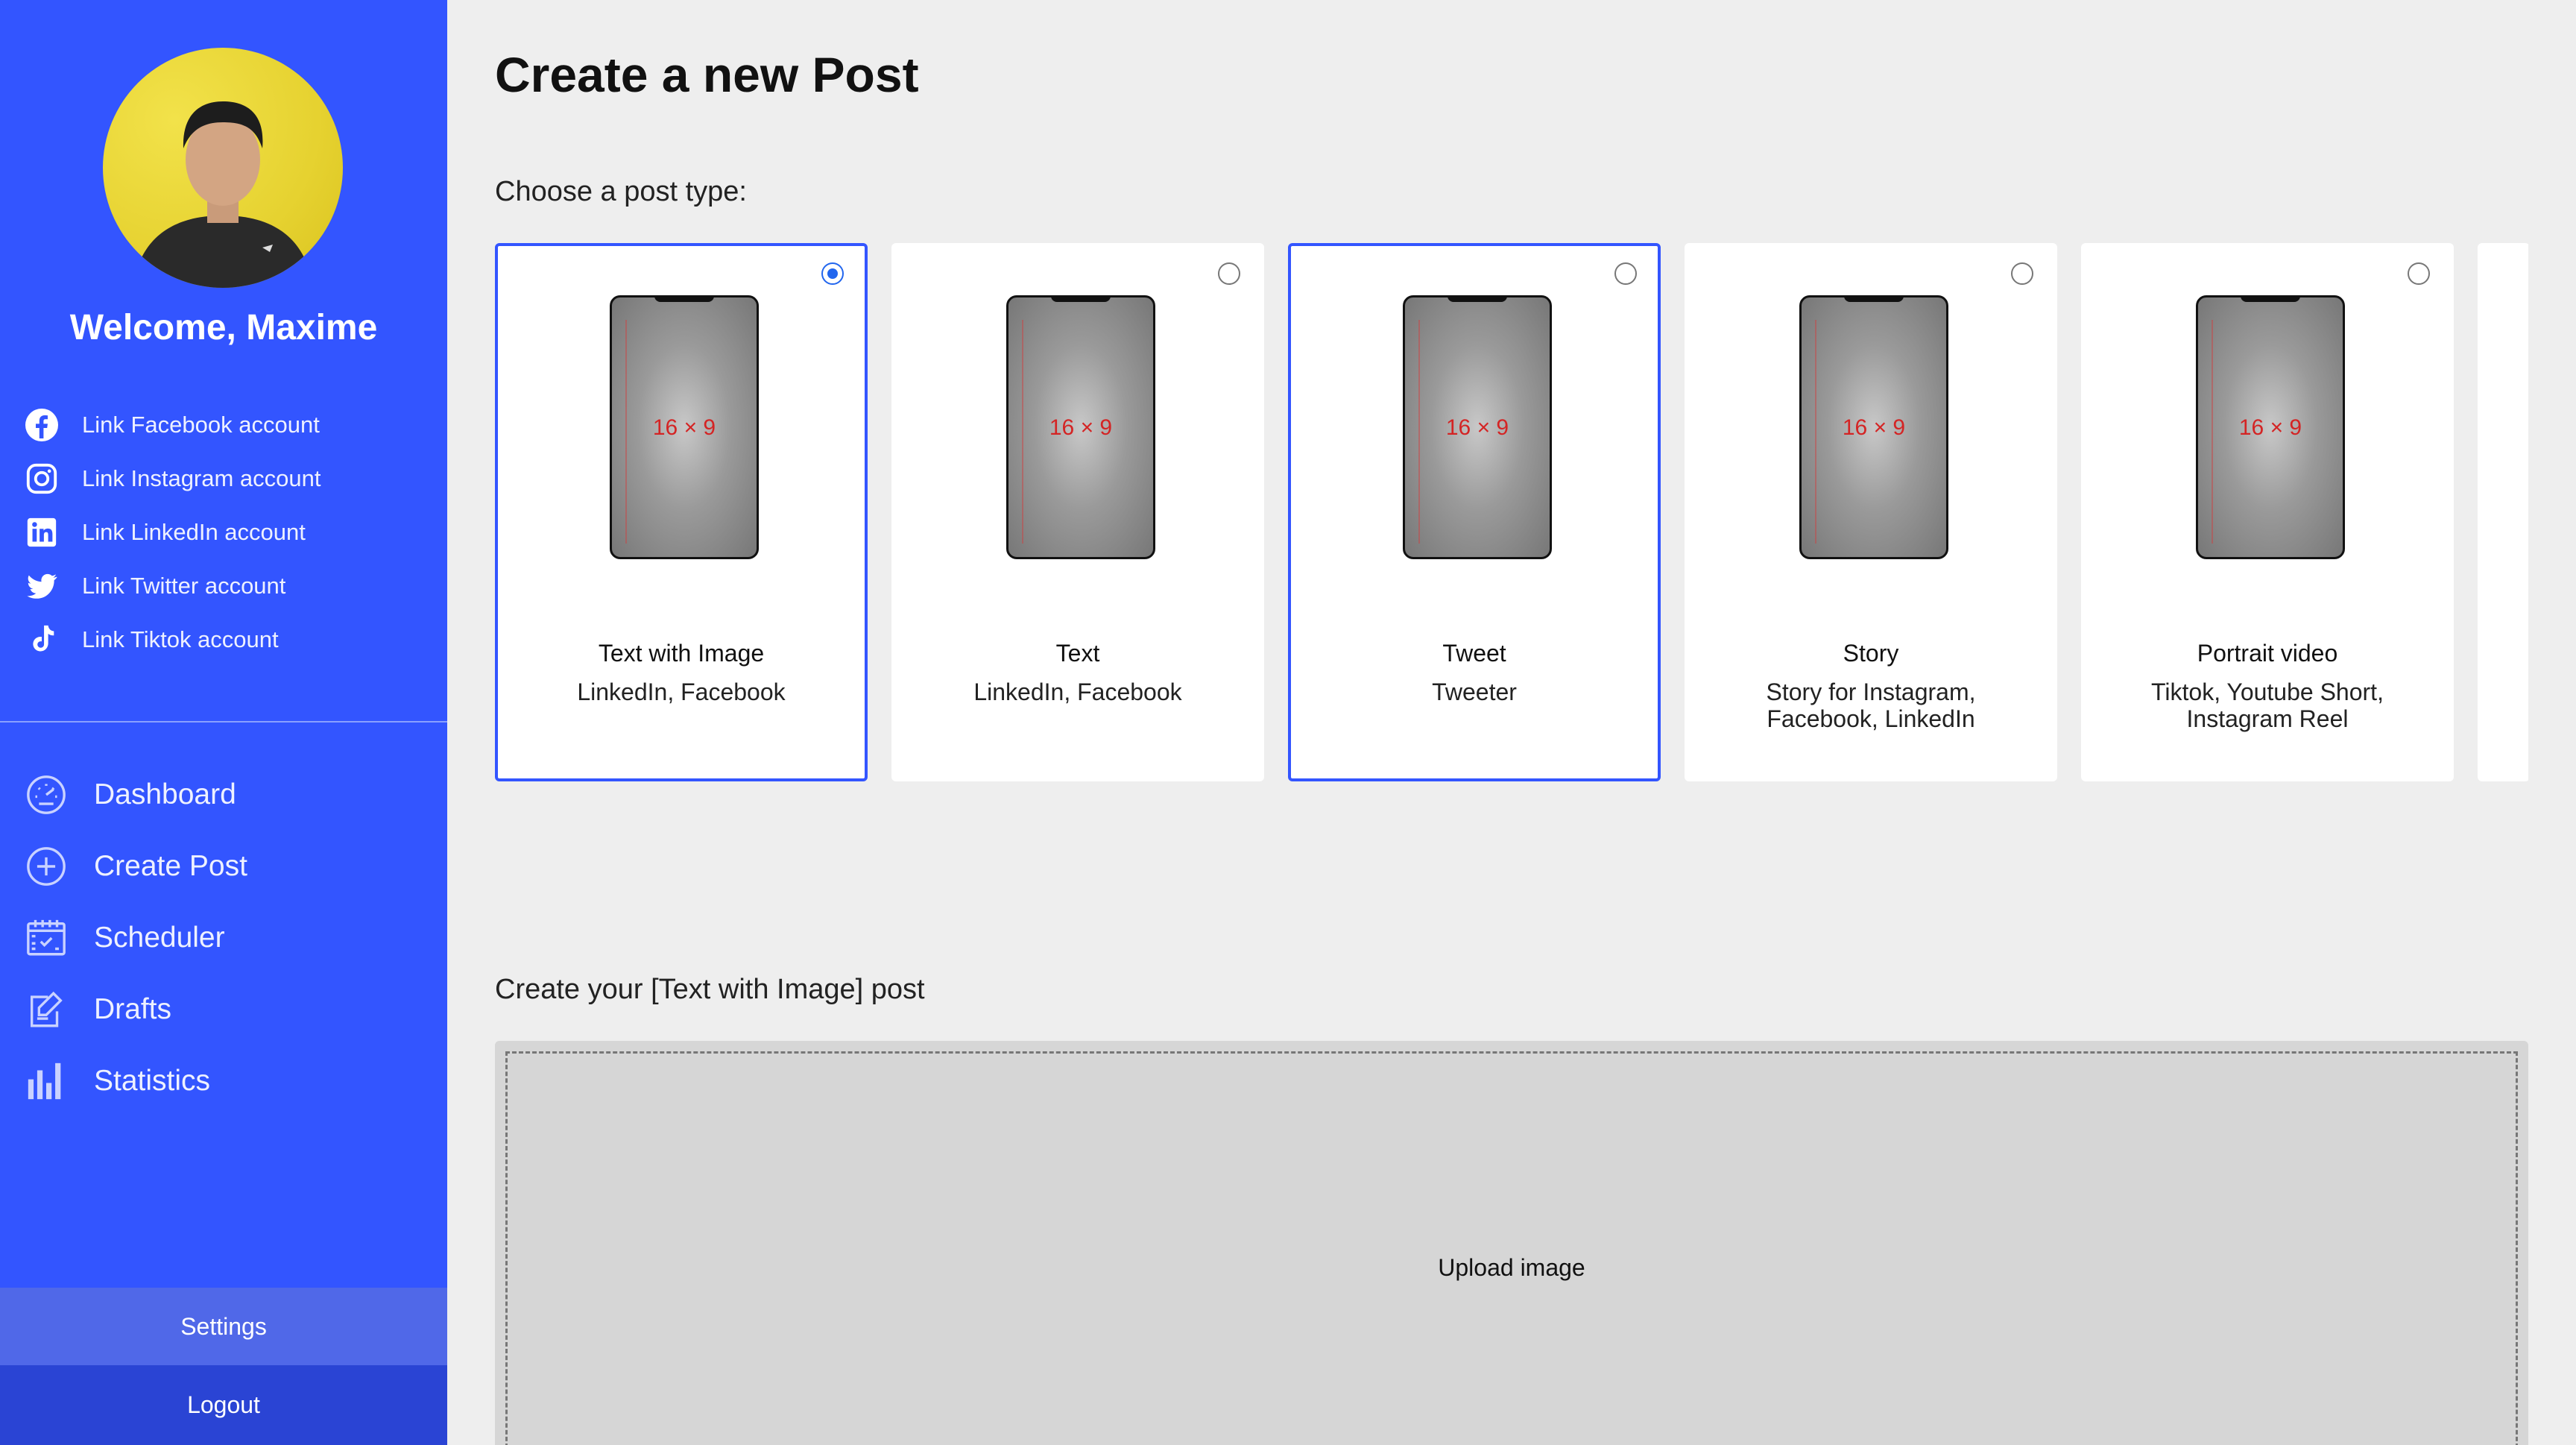  Describe the element at coordinates (165, 794) in the screenshot. I see `nav-dashboard-label: Dashboard` at that location.